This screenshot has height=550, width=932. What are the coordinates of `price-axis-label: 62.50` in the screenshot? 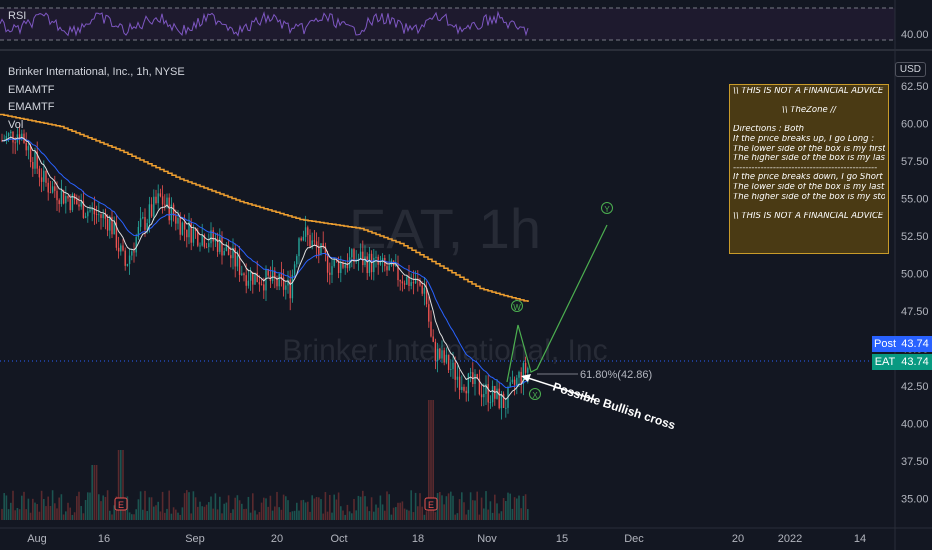 It's located at (915, 87).